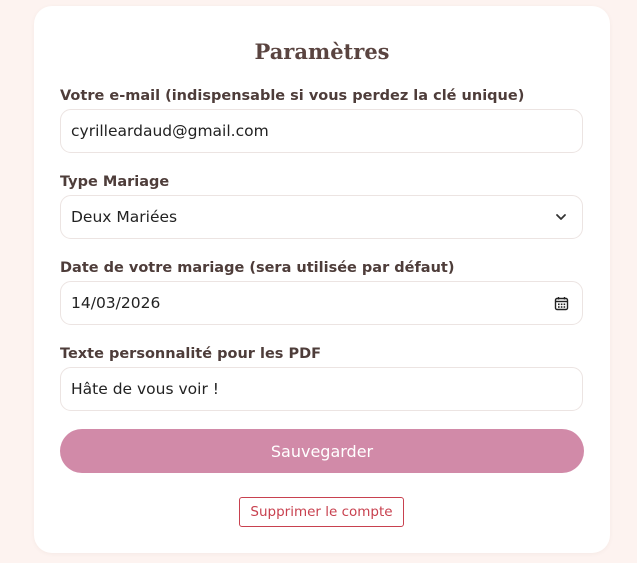 This screenshot has width=637, height=563. I want to click on email-value: cyrilleardaud@gmail.com, so click(170, 131).